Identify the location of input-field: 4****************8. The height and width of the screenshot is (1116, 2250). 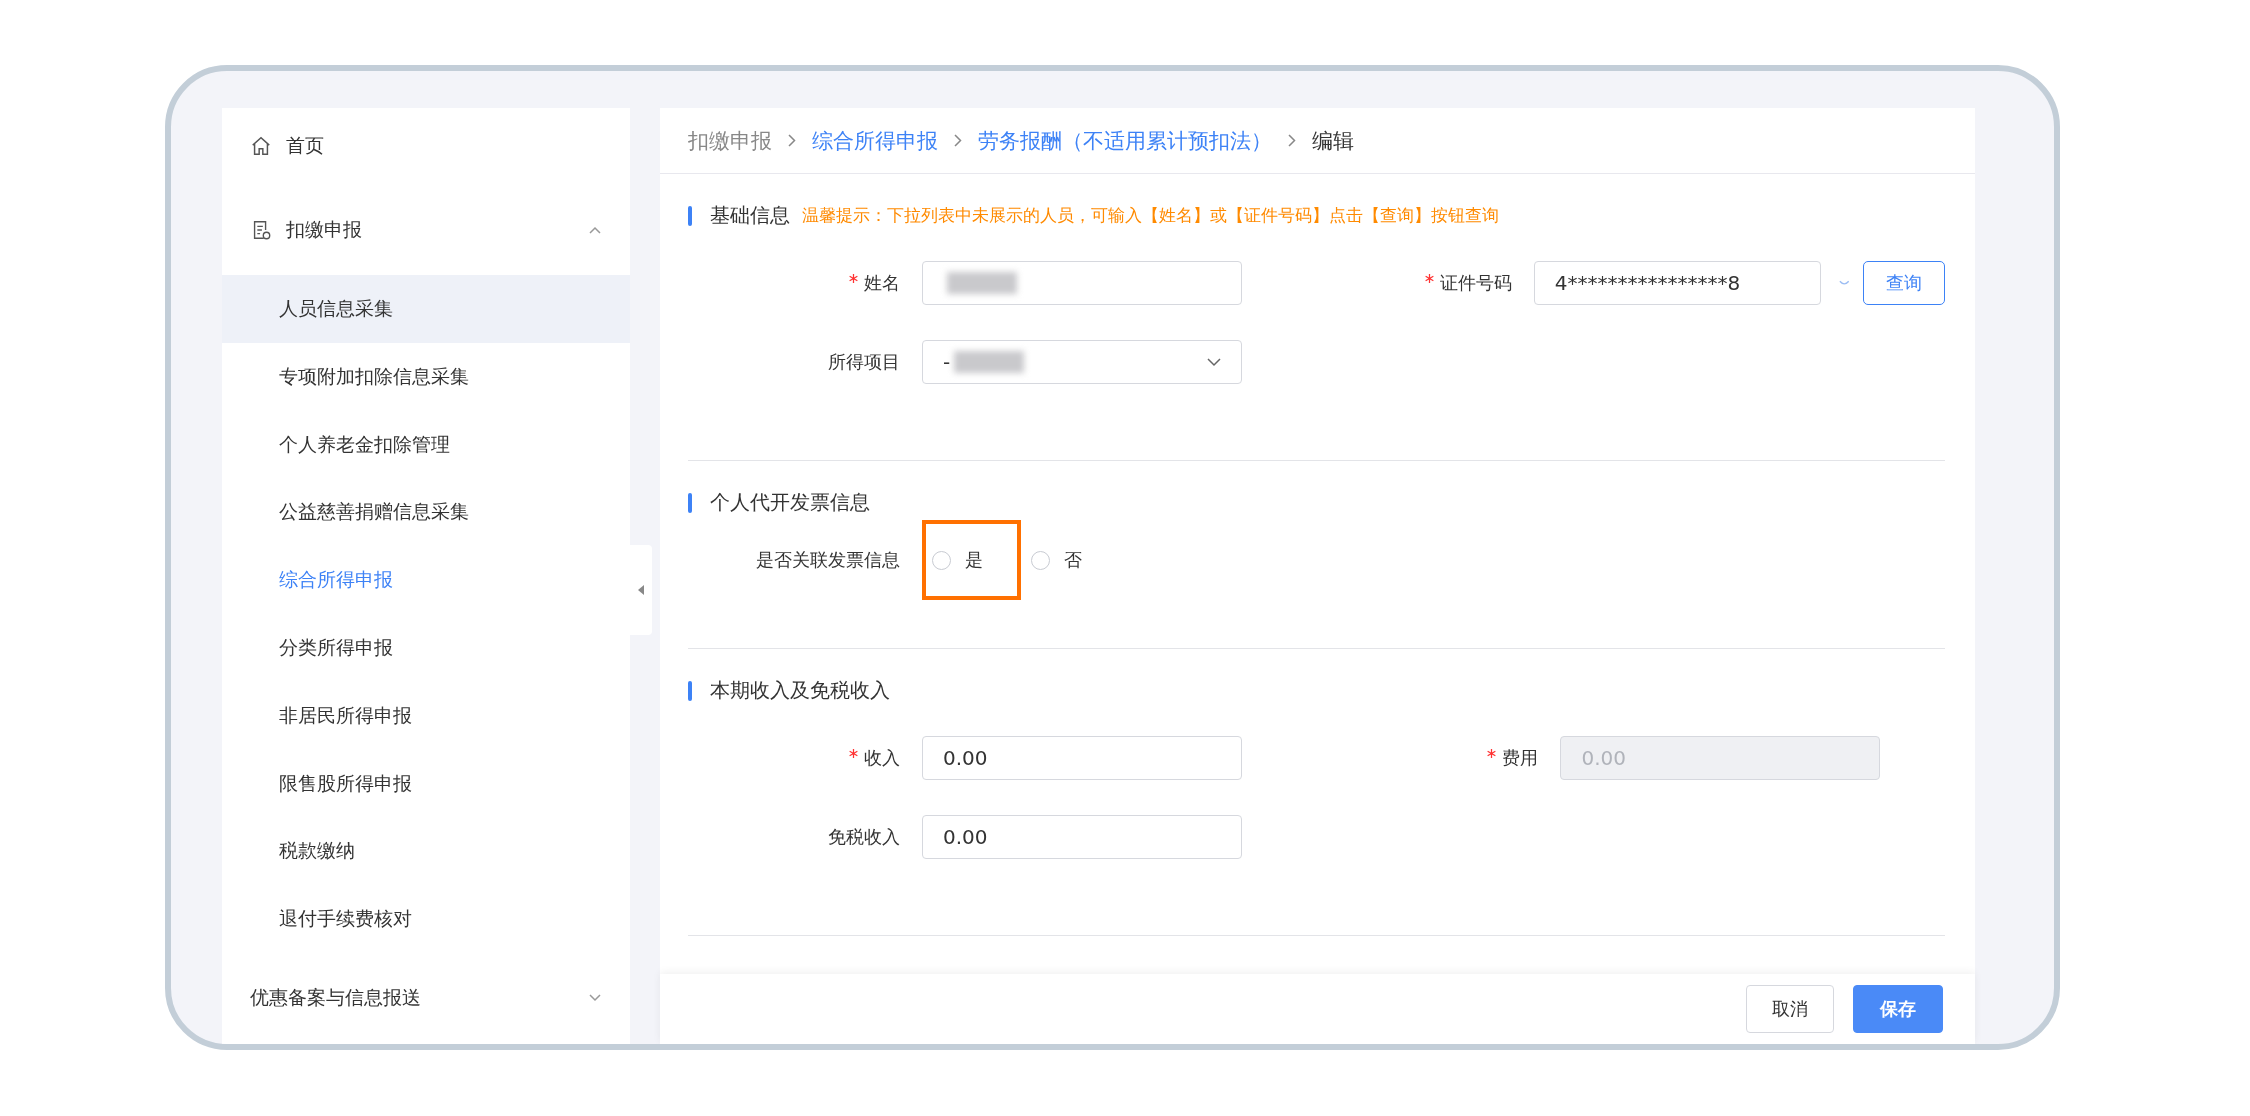
(1677, 283).